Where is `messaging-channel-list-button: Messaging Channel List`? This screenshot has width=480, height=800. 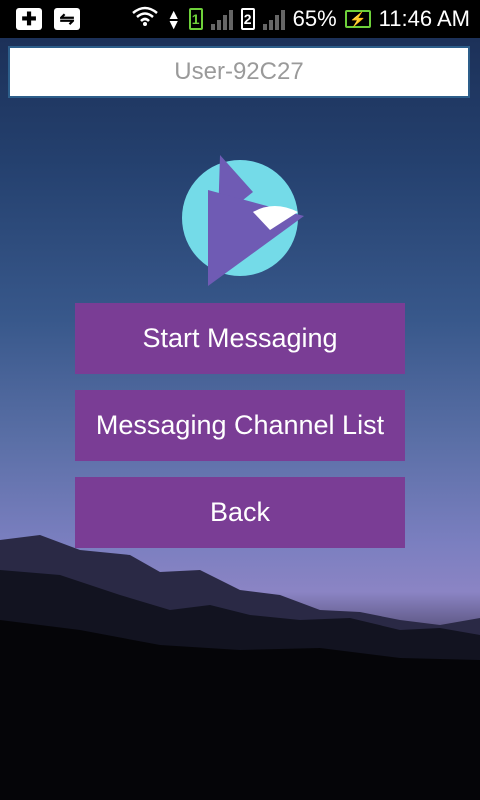
messaging-channel-list-button: Messaging Channel List is located at coordinates (240, 425).